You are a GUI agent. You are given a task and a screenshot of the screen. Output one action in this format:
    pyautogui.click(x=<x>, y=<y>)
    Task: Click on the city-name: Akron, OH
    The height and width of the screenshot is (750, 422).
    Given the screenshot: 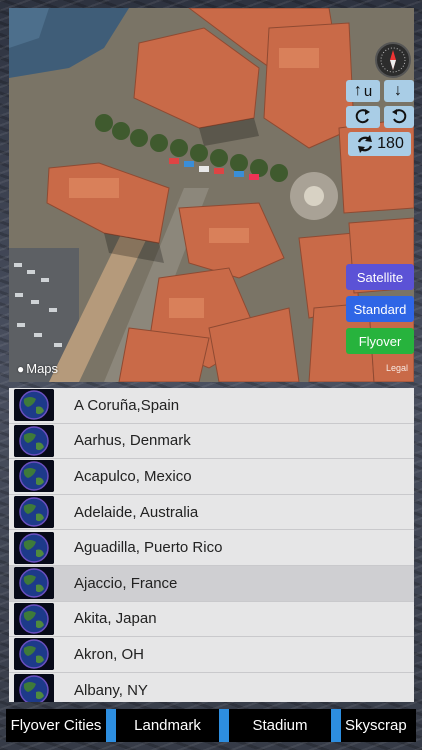 What is the action you would take?
    pyautogui.click(x=109, y=654)
    